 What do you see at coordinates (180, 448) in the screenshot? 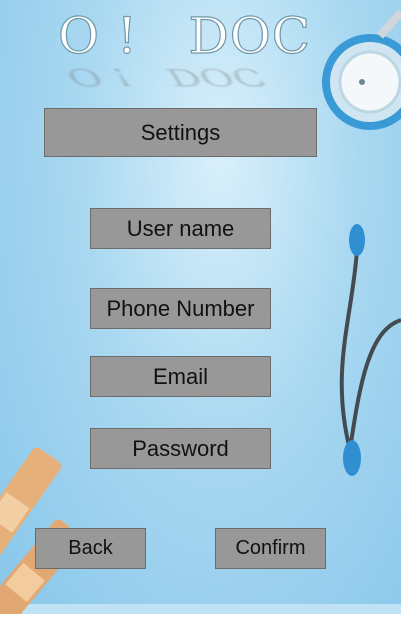
I see `password-button: Password` at bounding box center [180, 448].